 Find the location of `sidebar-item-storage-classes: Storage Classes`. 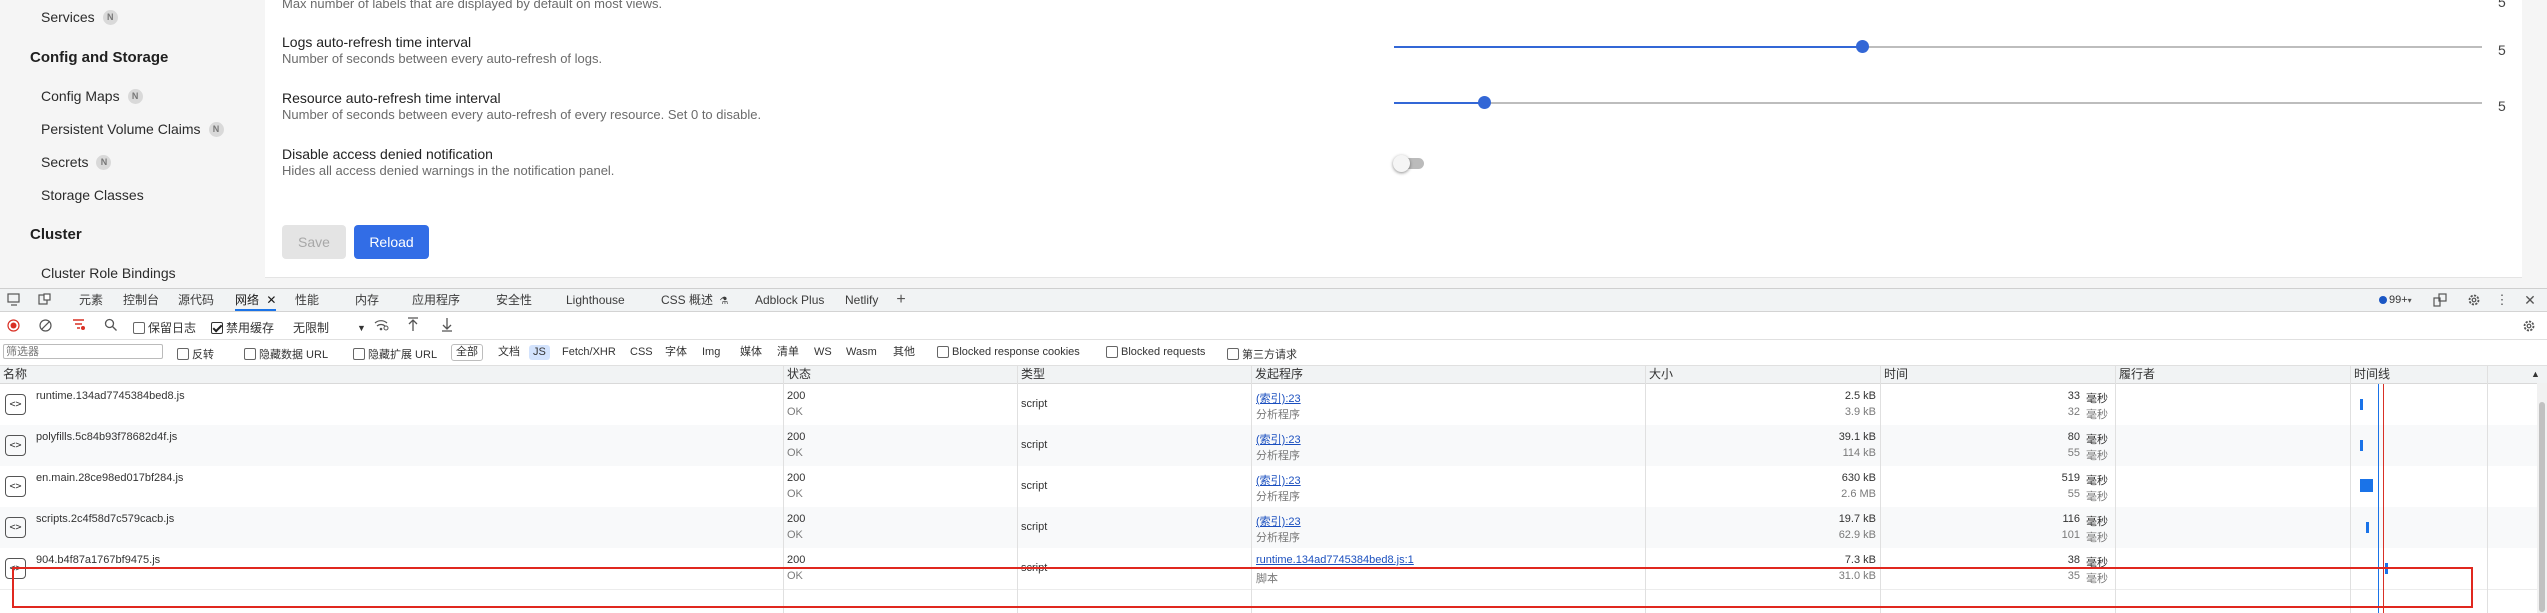

sidebar-item-storage-classes: Storage Classes is located at coordinates (92, 195).